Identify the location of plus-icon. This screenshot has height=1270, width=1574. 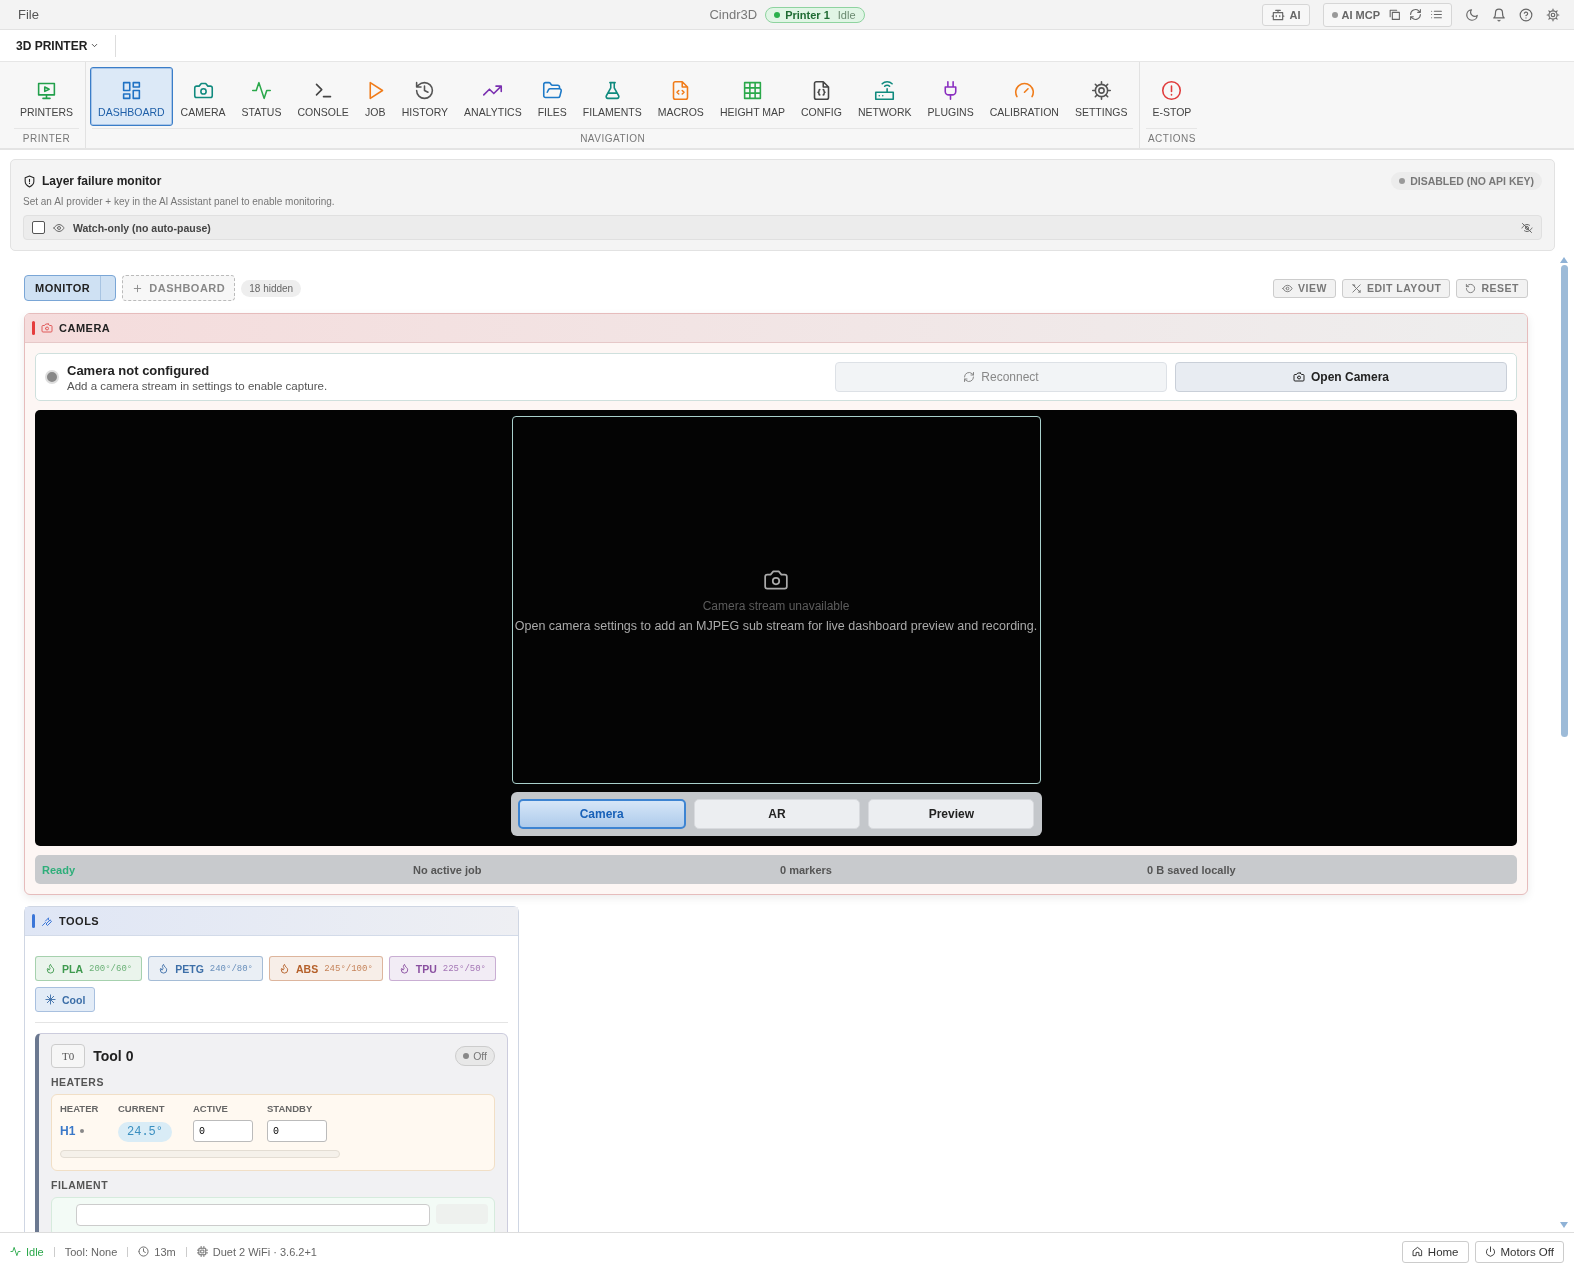
(138, 288).